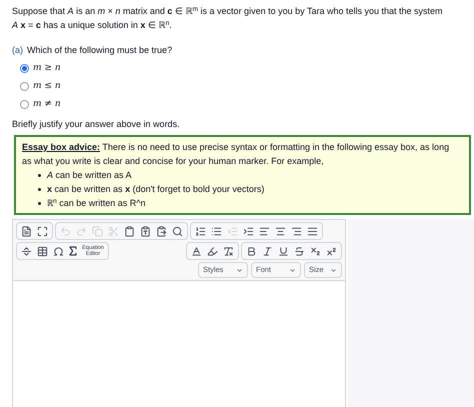  I want to click on option-text: m ≥ n, so click(47, 68).